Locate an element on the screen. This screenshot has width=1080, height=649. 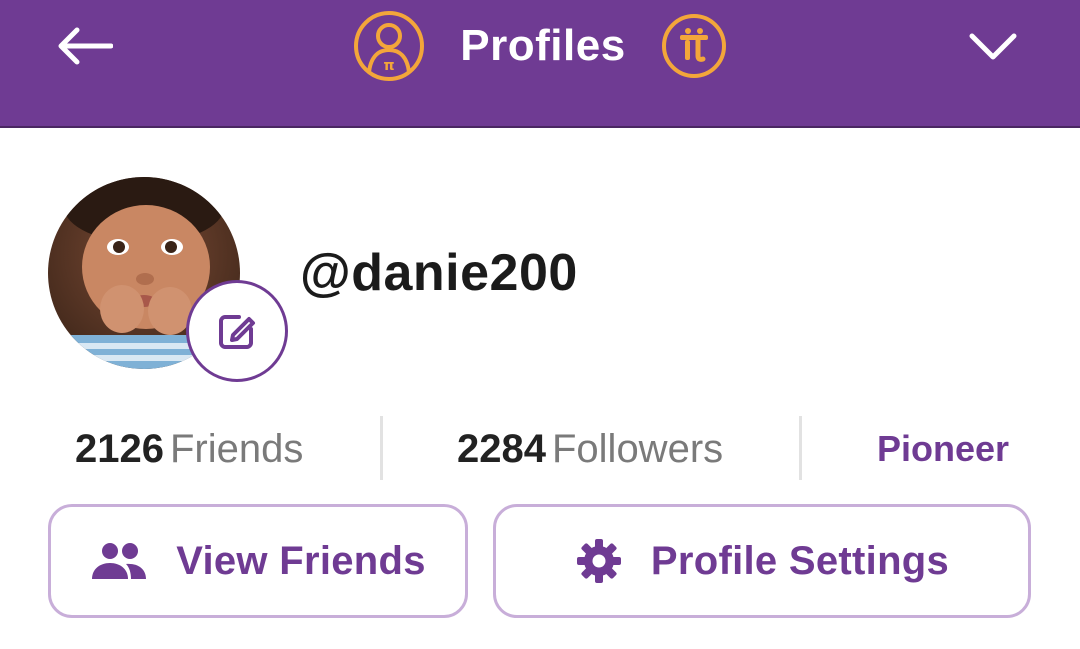
people-icon is located at coordinates (119, 561).